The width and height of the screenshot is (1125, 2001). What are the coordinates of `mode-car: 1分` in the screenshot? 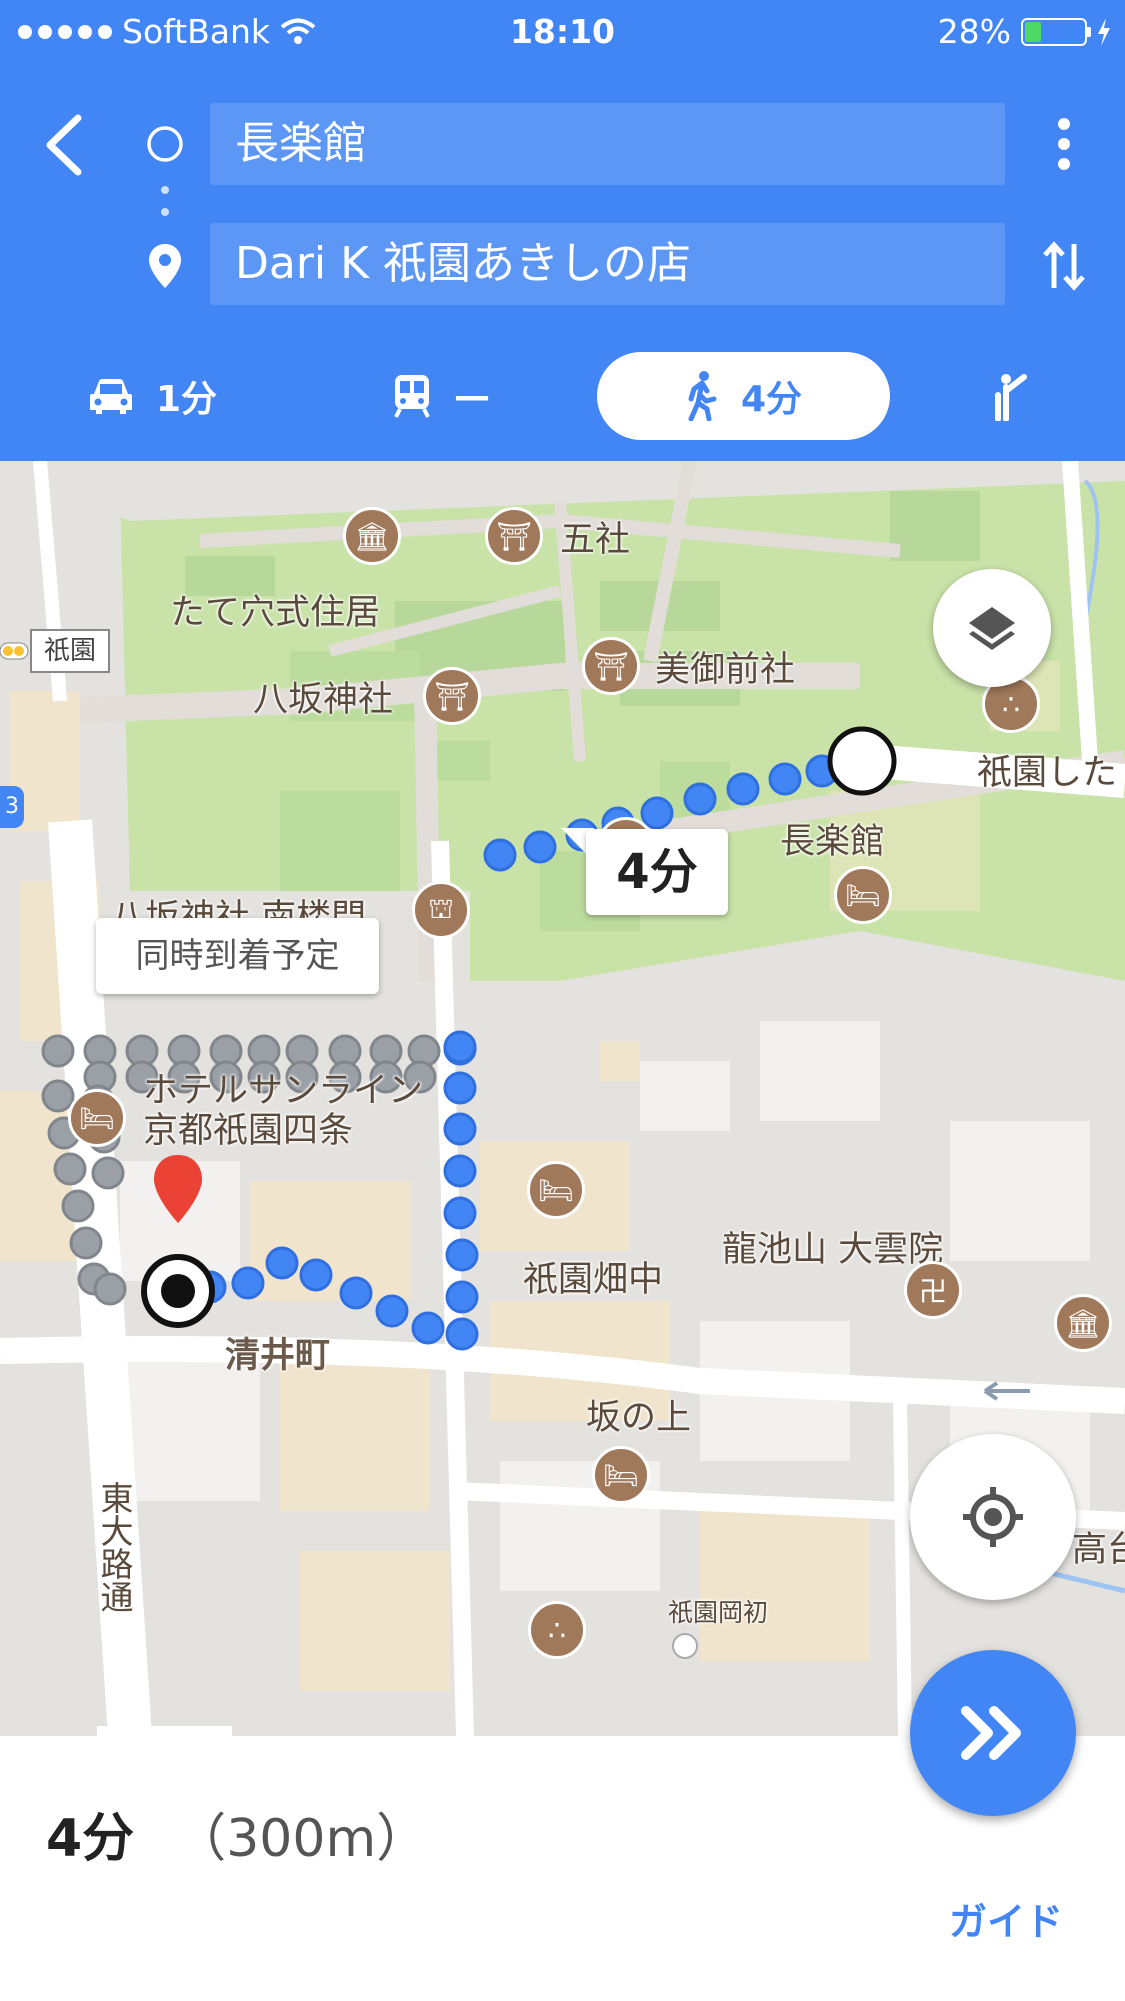 It's located at (152, 396).